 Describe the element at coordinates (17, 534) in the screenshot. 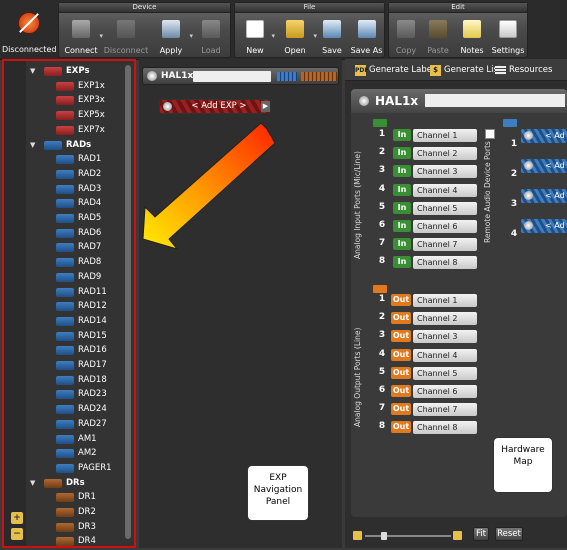

I see `zoom-out-button: −` at that location.